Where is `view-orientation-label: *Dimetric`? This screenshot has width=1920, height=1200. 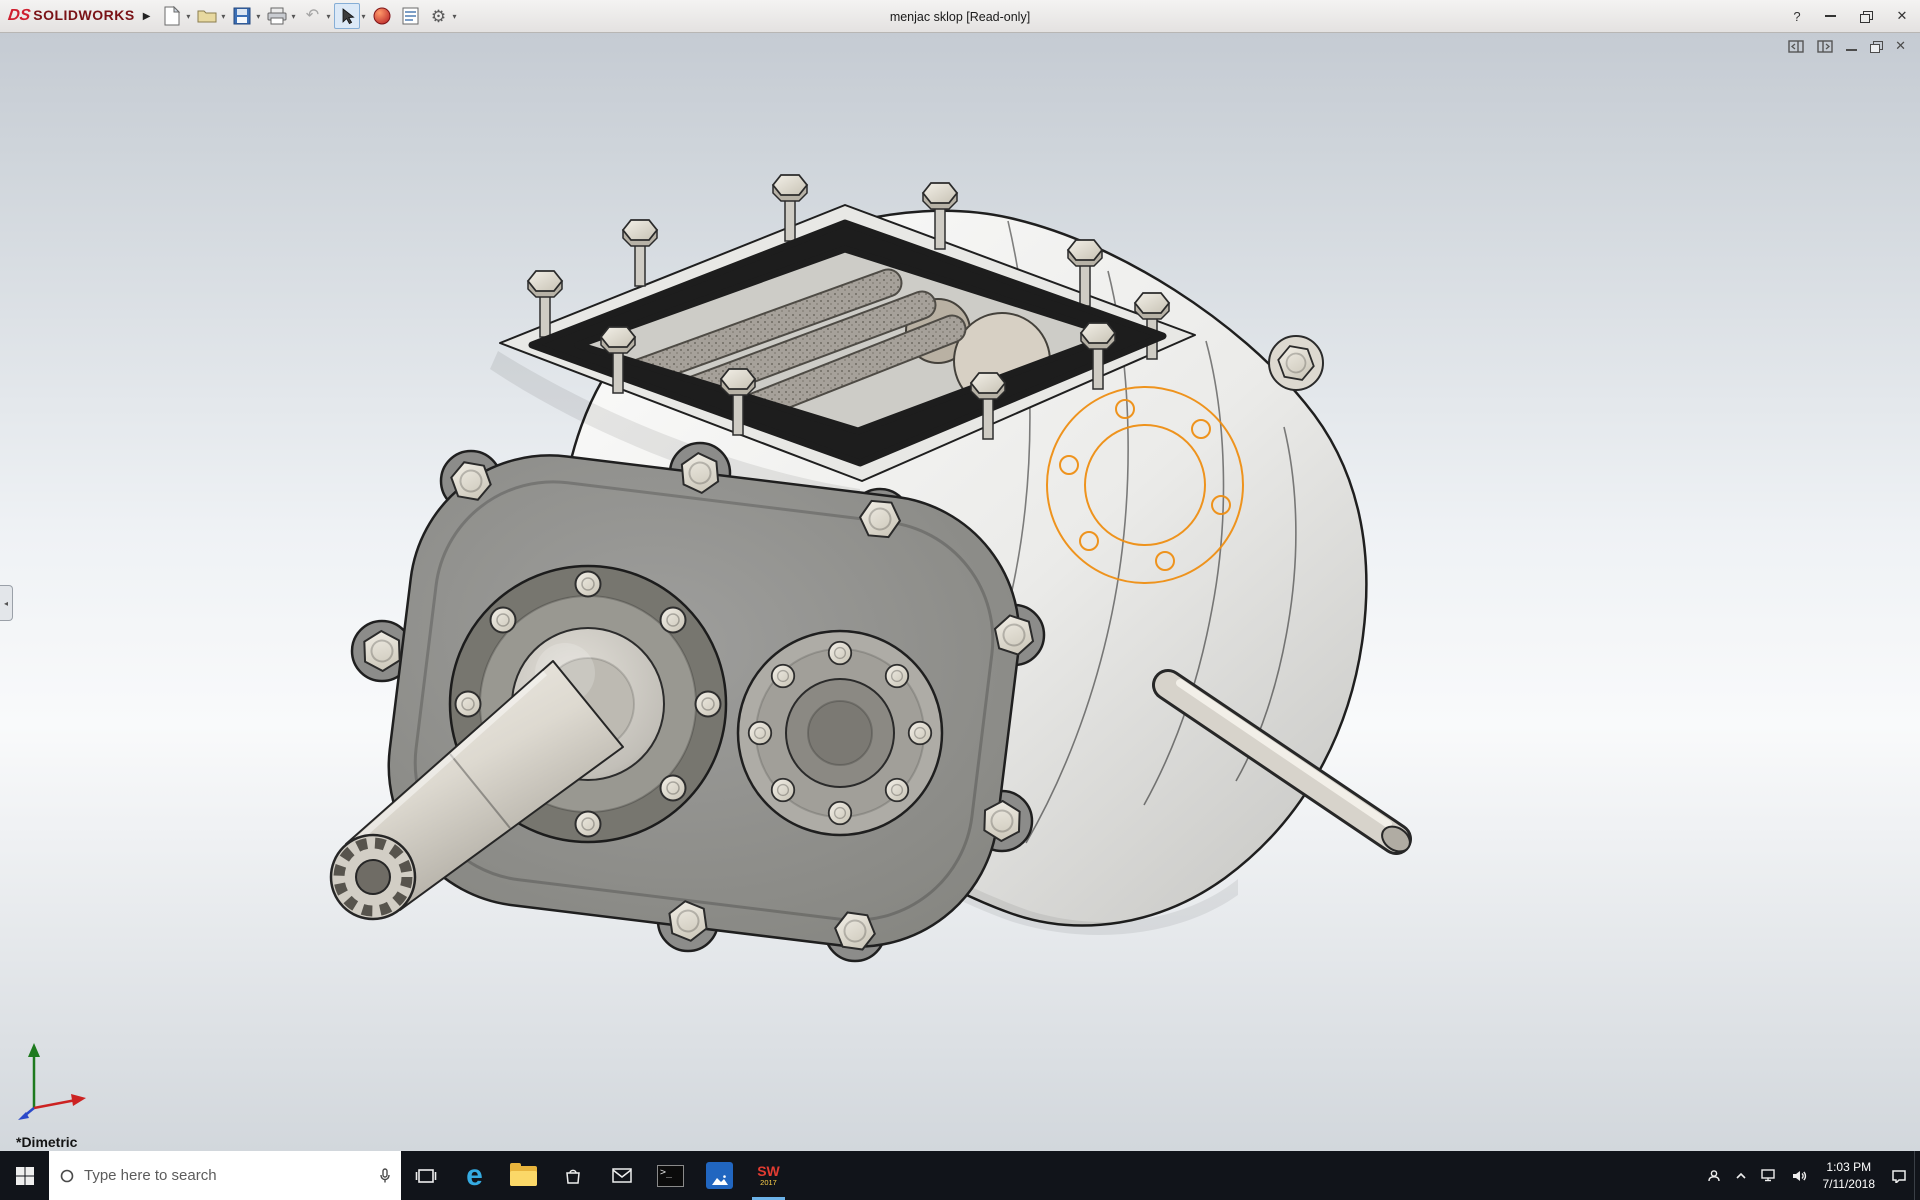
view-orientation-label: *Dimetric is located at coordinates (47, 1142).